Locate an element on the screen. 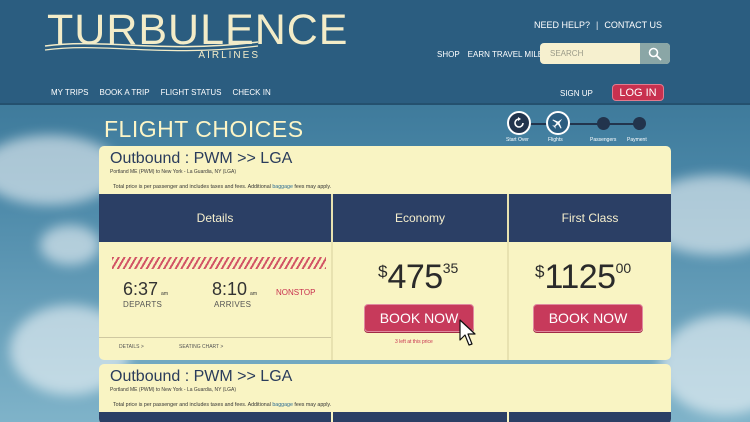  arrive-time-value: 8:10 is located at coordinates (230, 289).